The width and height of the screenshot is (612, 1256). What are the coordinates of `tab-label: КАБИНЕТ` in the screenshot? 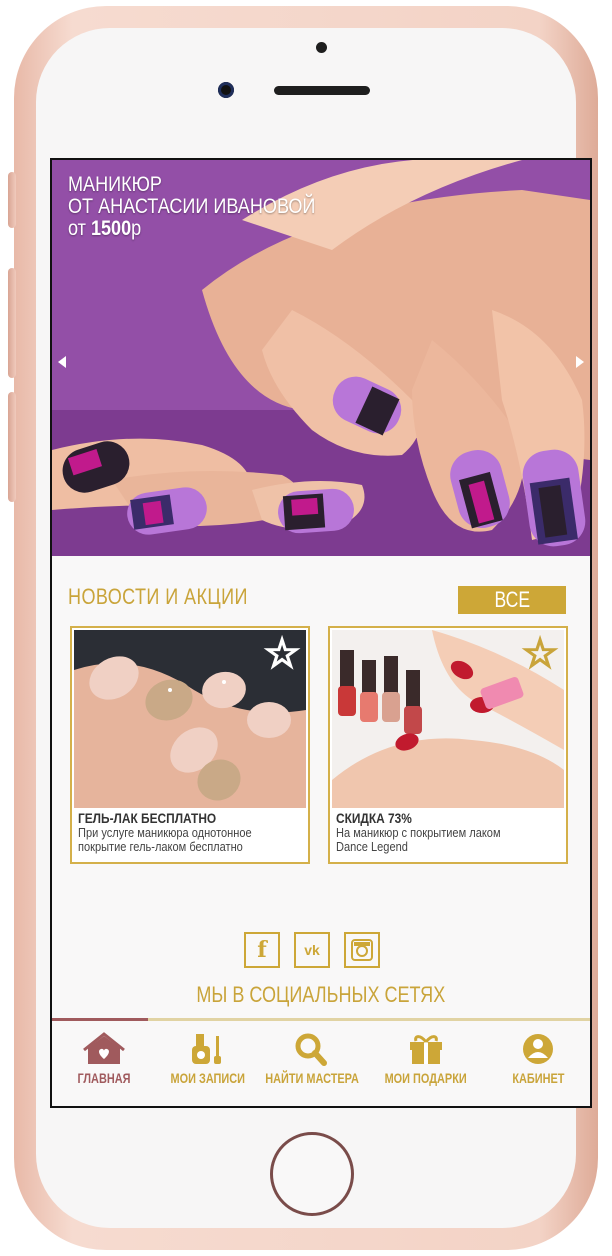 It's located at (529, 1078).